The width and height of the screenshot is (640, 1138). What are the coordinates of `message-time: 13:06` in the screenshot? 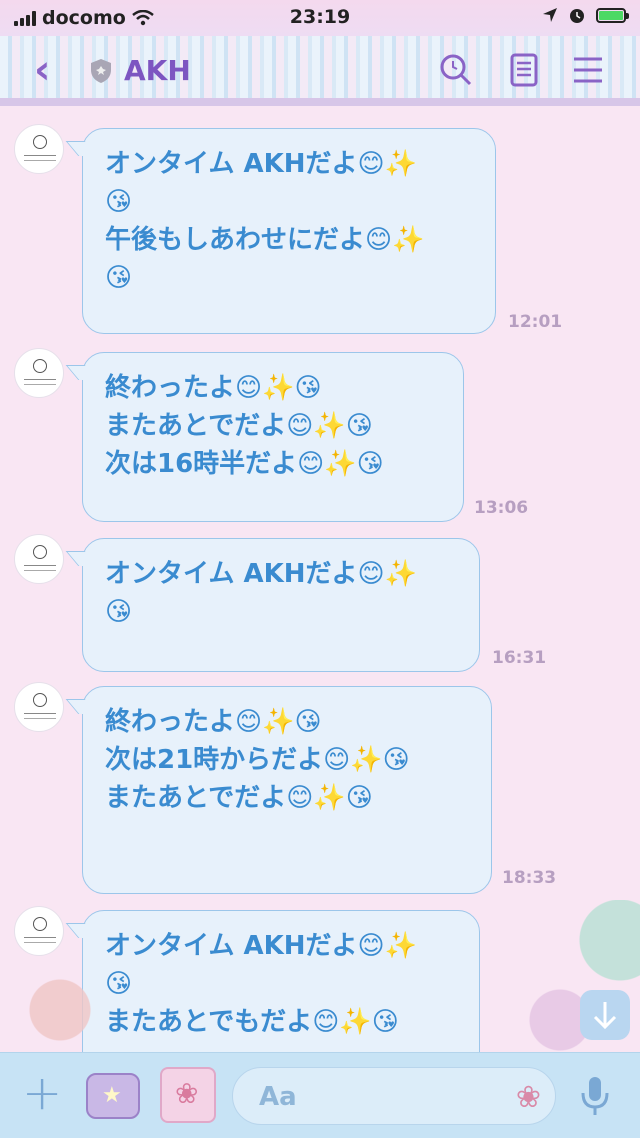 It's located at (501, 508).